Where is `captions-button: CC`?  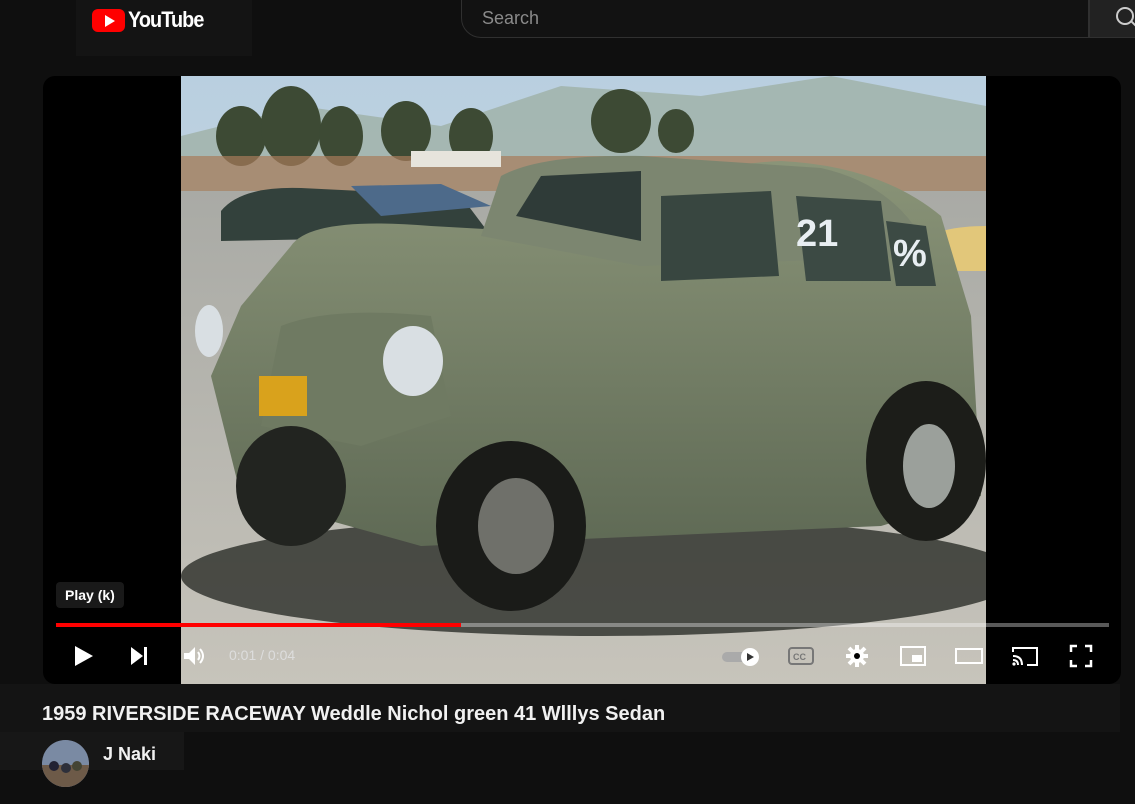
captions-button: CC is located at coordinates (801, 656).